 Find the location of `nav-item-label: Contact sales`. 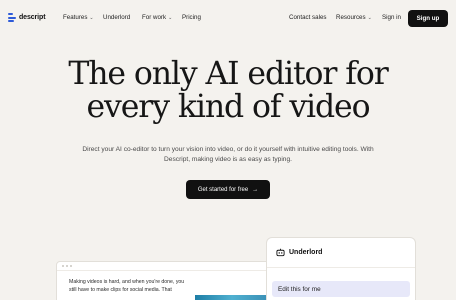

nav-item-label: Contact sales is located at coordinates (308, 17).